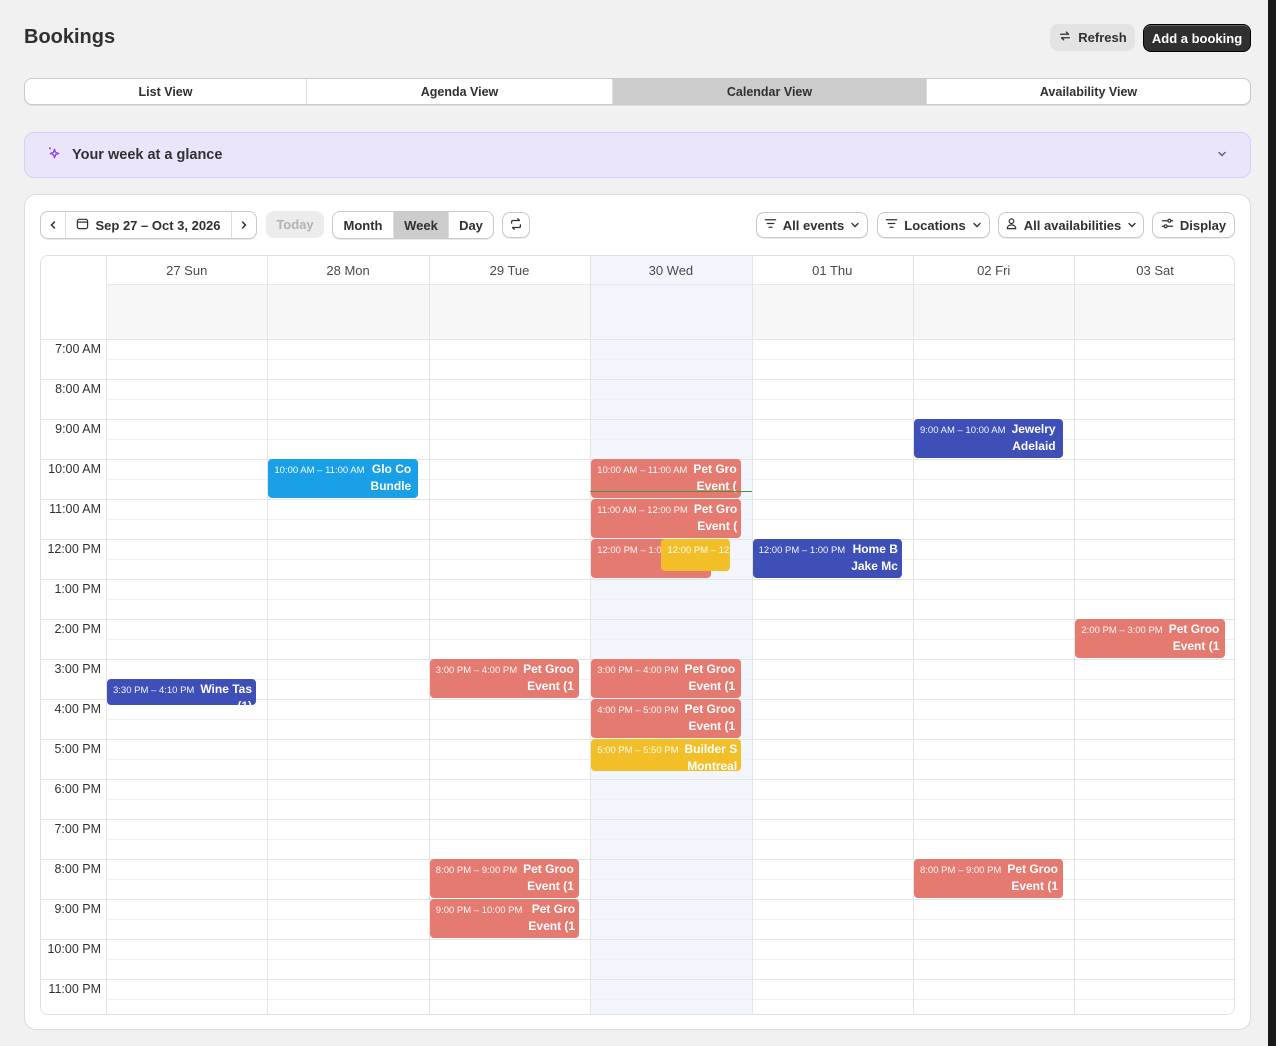  What do you see at coordinates (1102, 37) in the screenshot?
I see `refresh-label: Refresh` at bounding box center [1102, 37].